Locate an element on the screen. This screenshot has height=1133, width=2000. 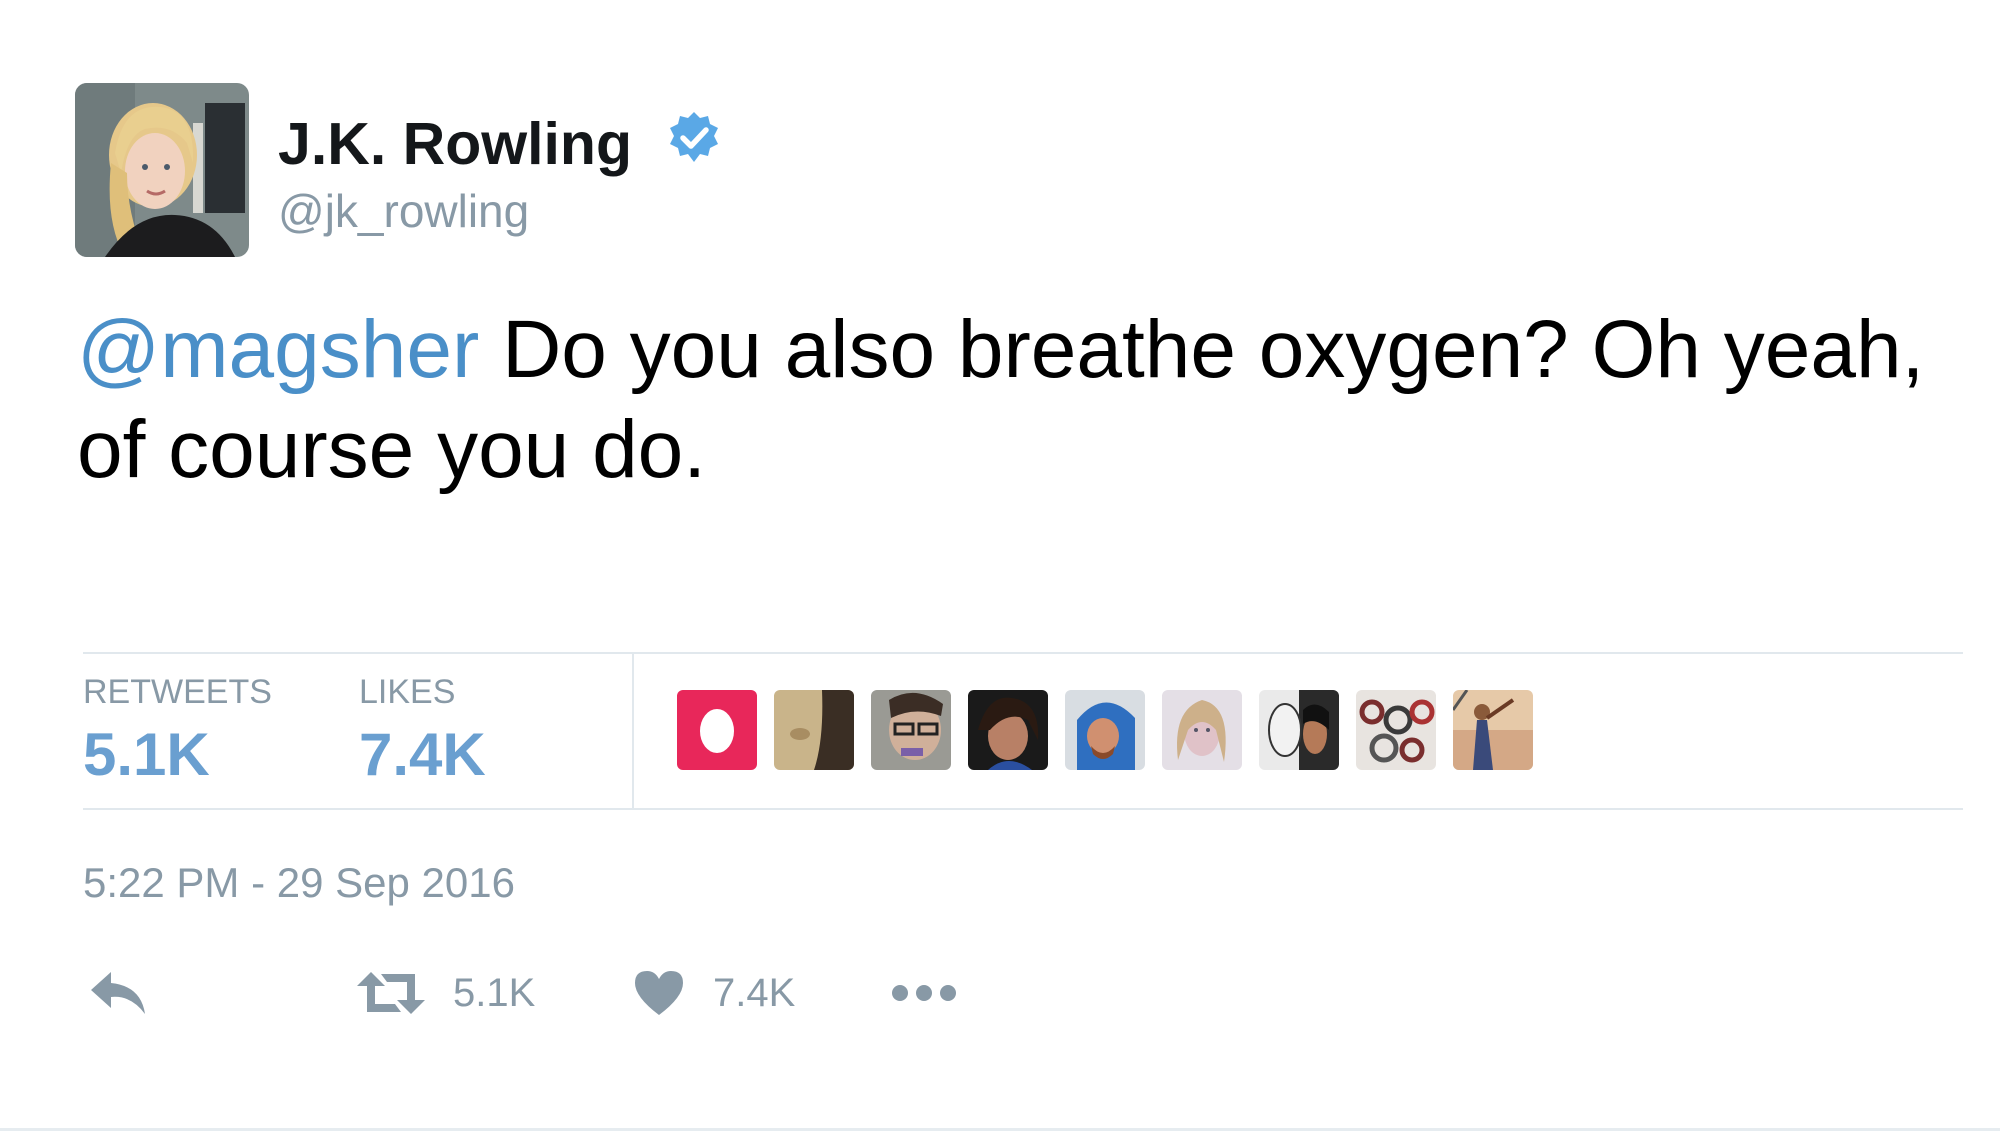
reply-icon is located at coordinates (118, 993).